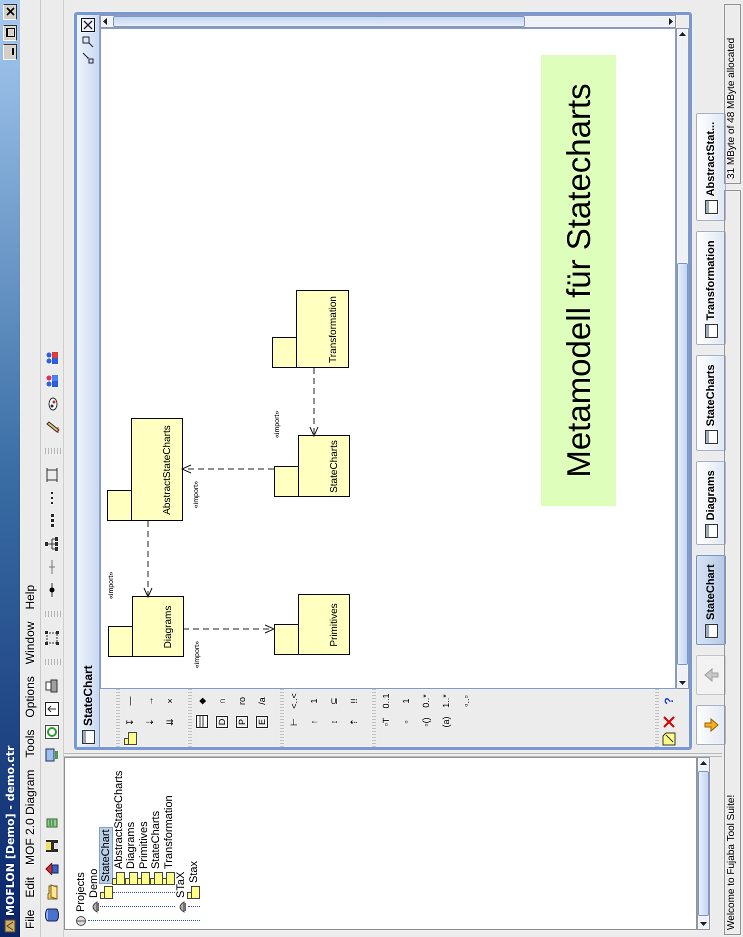 The image size is (743, 937). I want to click on root-icon, so click(81, 921).